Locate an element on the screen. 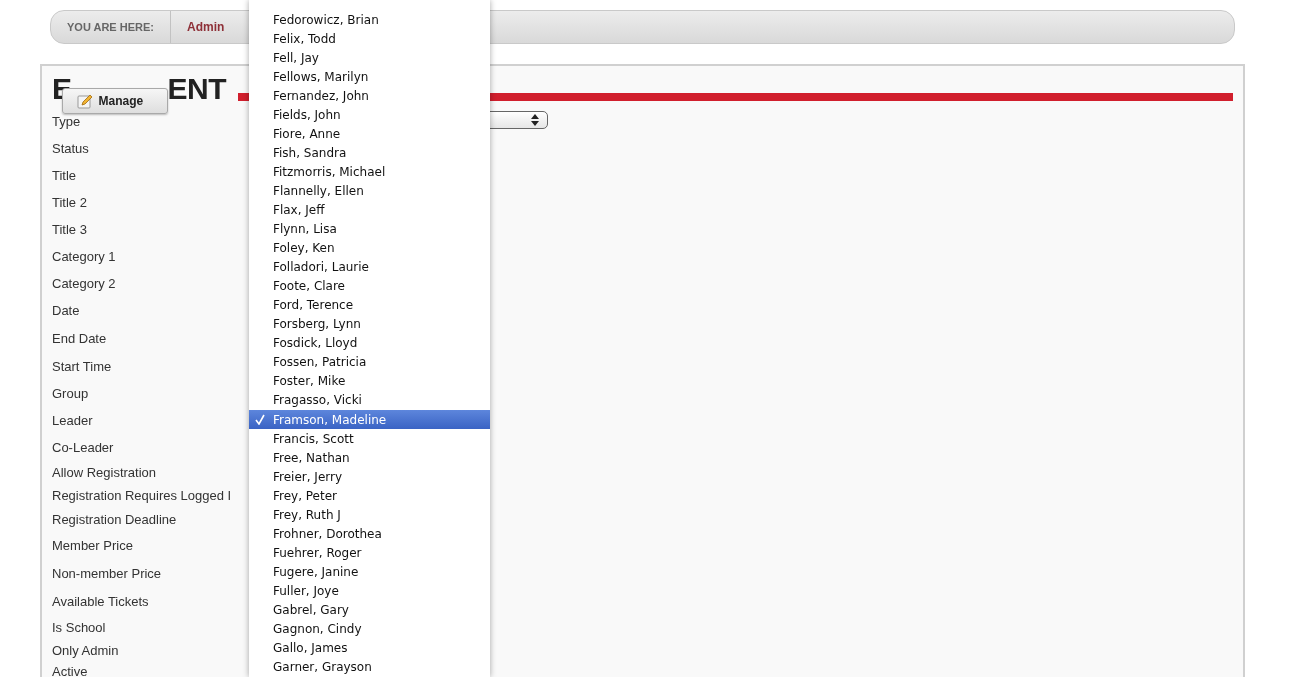 This screenshot has height=677, width=1300. field-label: Member Price is located at coordinates (92, 545).